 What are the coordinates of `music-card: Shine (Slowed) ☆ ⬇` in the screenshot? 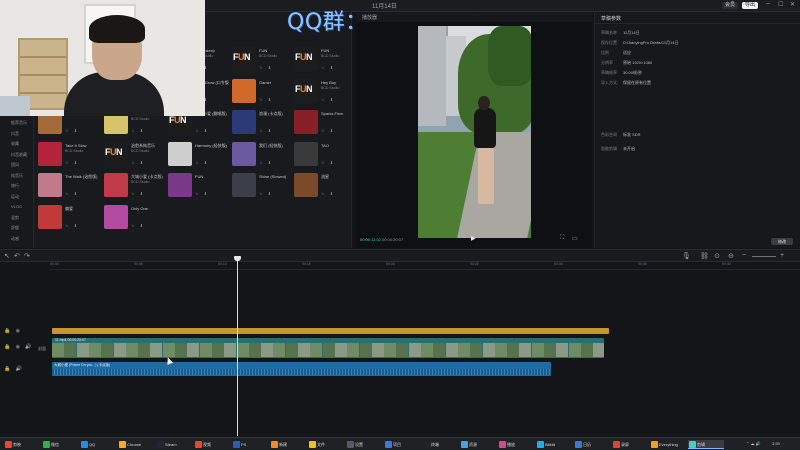 It's located at (263, 186).